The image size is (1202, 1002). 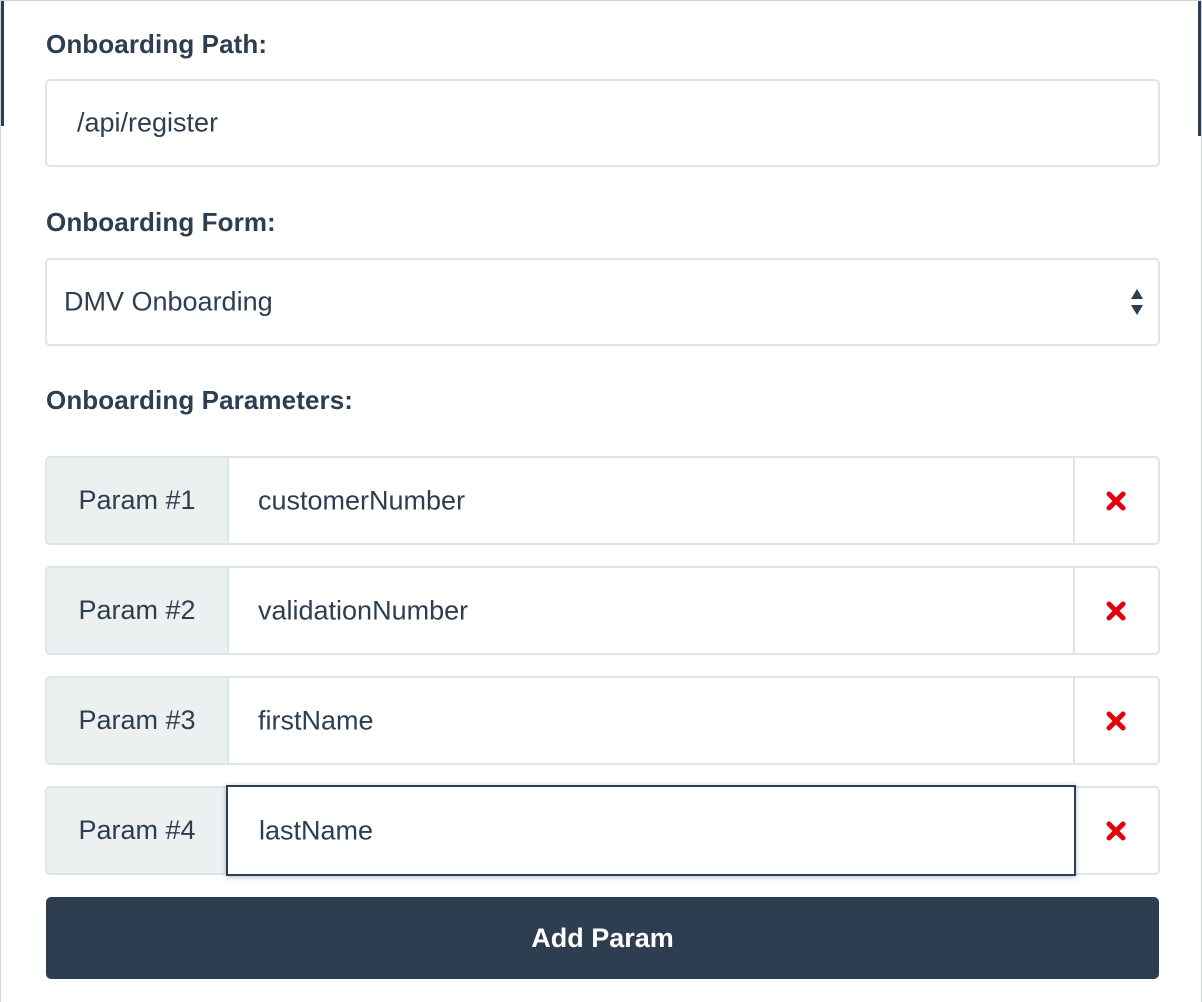 What do you see at coordinates (161, 222) in the screenshot?
I see `onboarding-form-label: Onboarding Form:` at bounding box center [161, 222].